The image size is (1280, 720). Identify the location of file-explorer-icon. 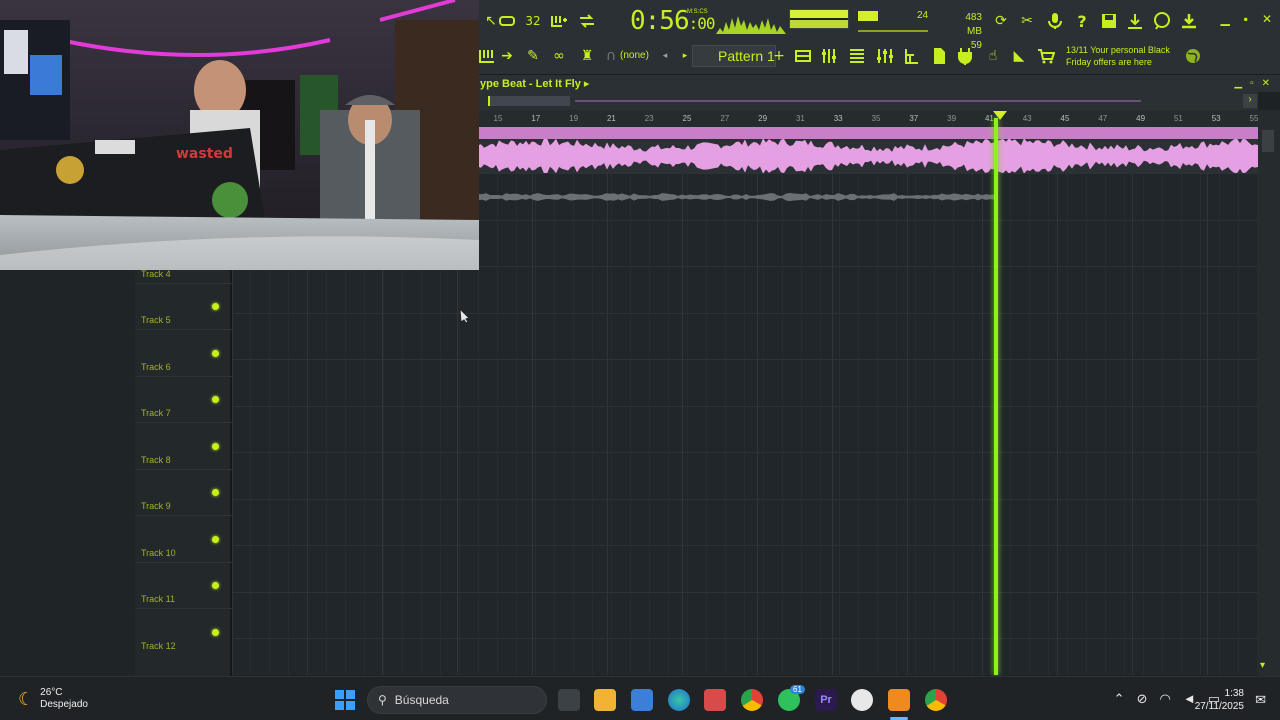
(605, 700).